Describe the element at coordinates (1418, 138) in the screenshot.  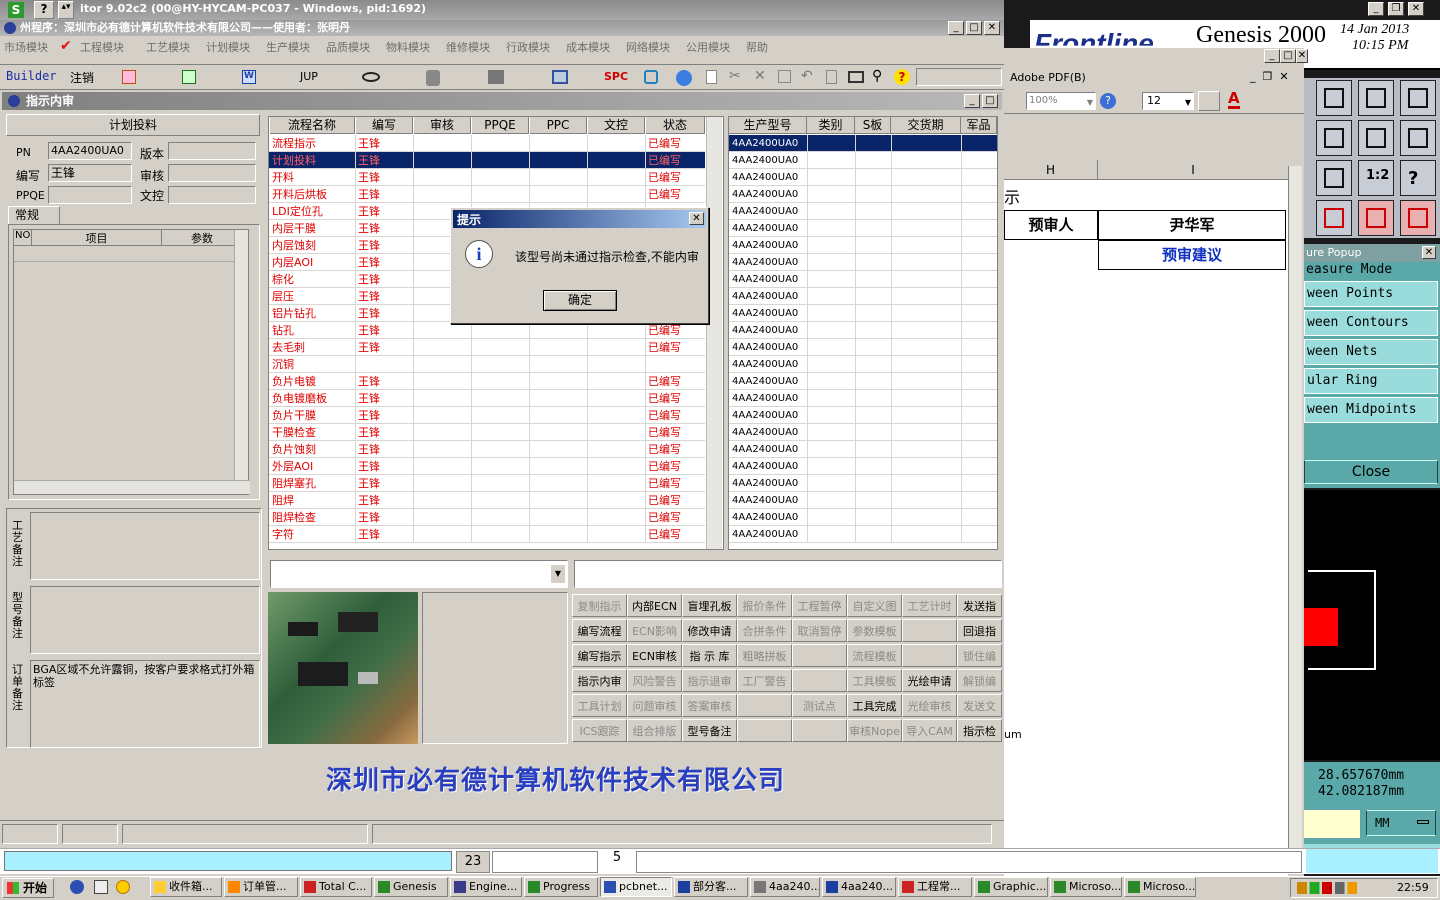
I see `snap-icon` at that location.